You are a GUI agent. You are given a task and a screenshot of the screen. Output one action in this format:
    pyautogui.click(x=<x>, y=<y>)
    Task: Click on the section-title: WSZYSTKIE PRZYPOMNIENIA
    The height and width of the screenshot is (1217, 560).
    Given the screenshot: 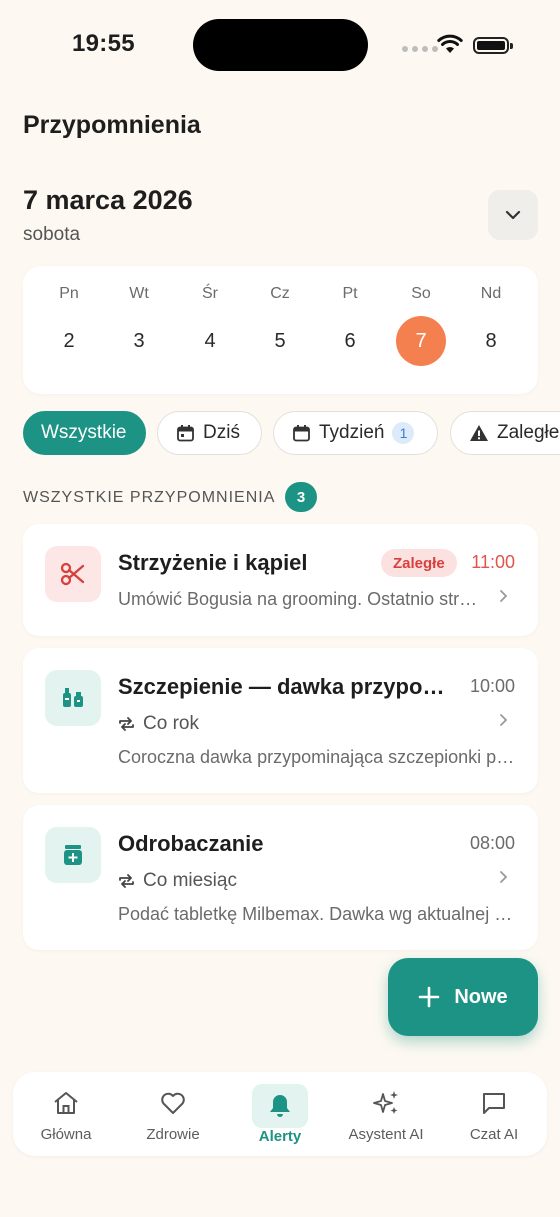 What is the action you would take?
    pyautogui.click(x=149, y=497)
    